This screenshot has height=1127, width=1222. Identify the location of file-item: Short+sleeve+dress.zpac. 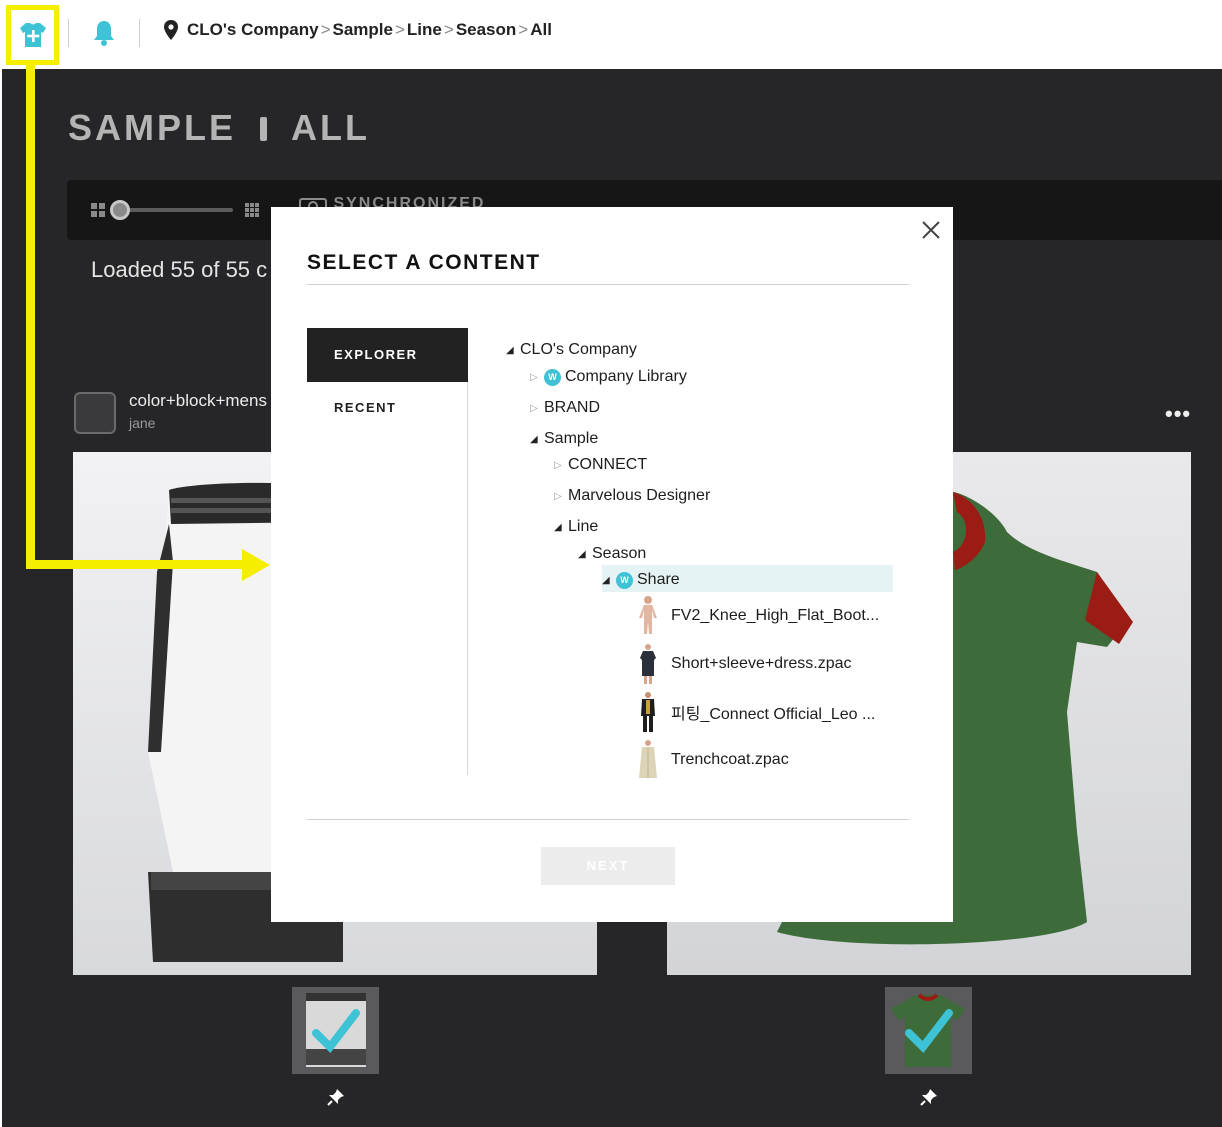
(743, 664).